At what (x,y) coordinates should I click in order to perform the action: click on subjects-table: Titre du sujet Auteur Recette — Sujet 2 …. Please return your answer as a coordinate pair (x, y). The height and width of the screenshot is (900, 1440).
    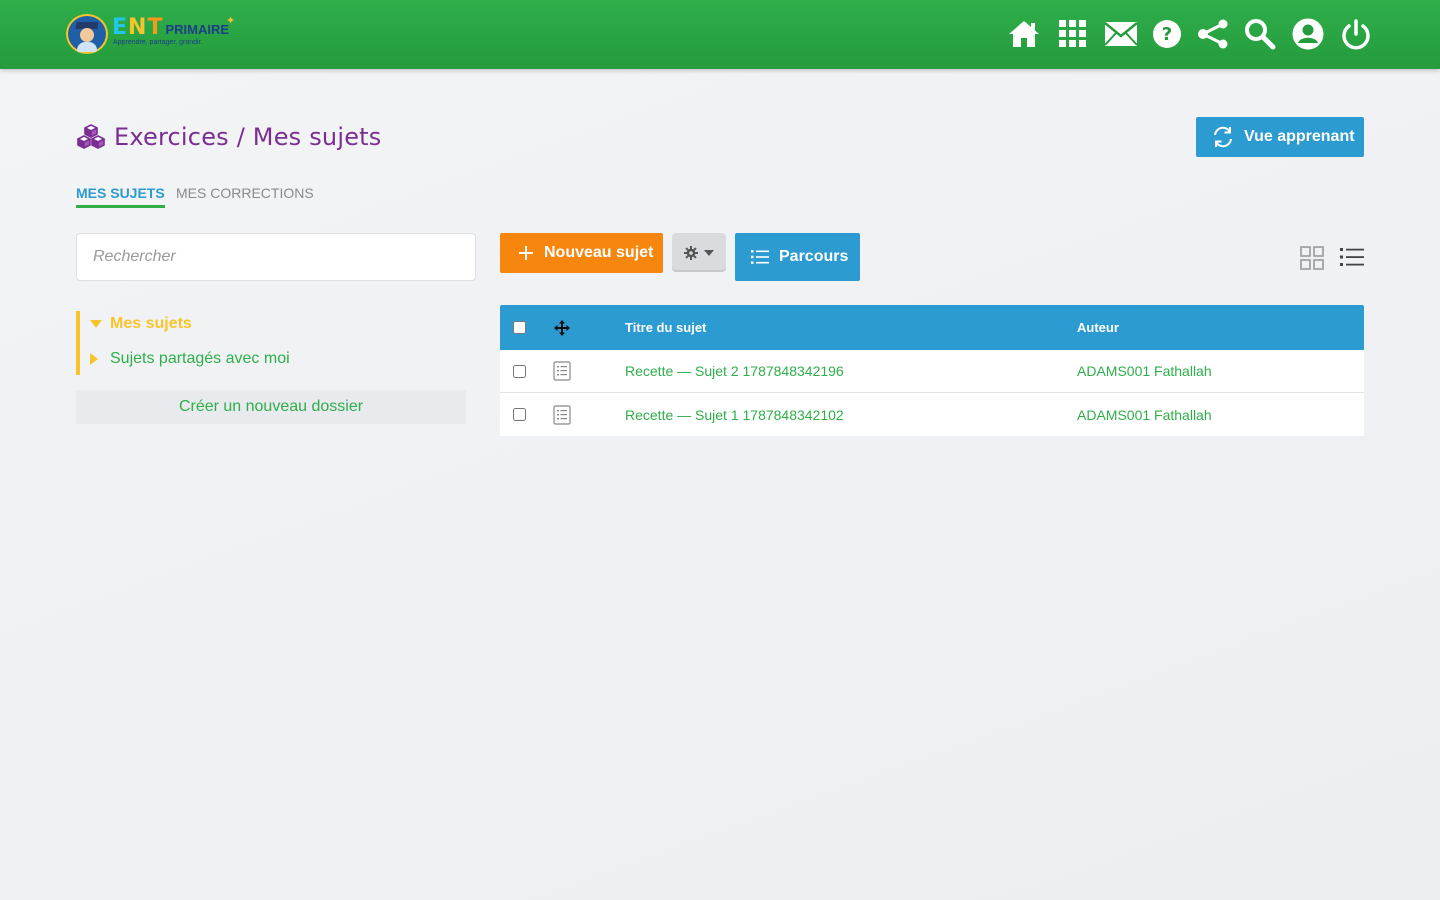
    Looking at the image, I should click on (932, 370).